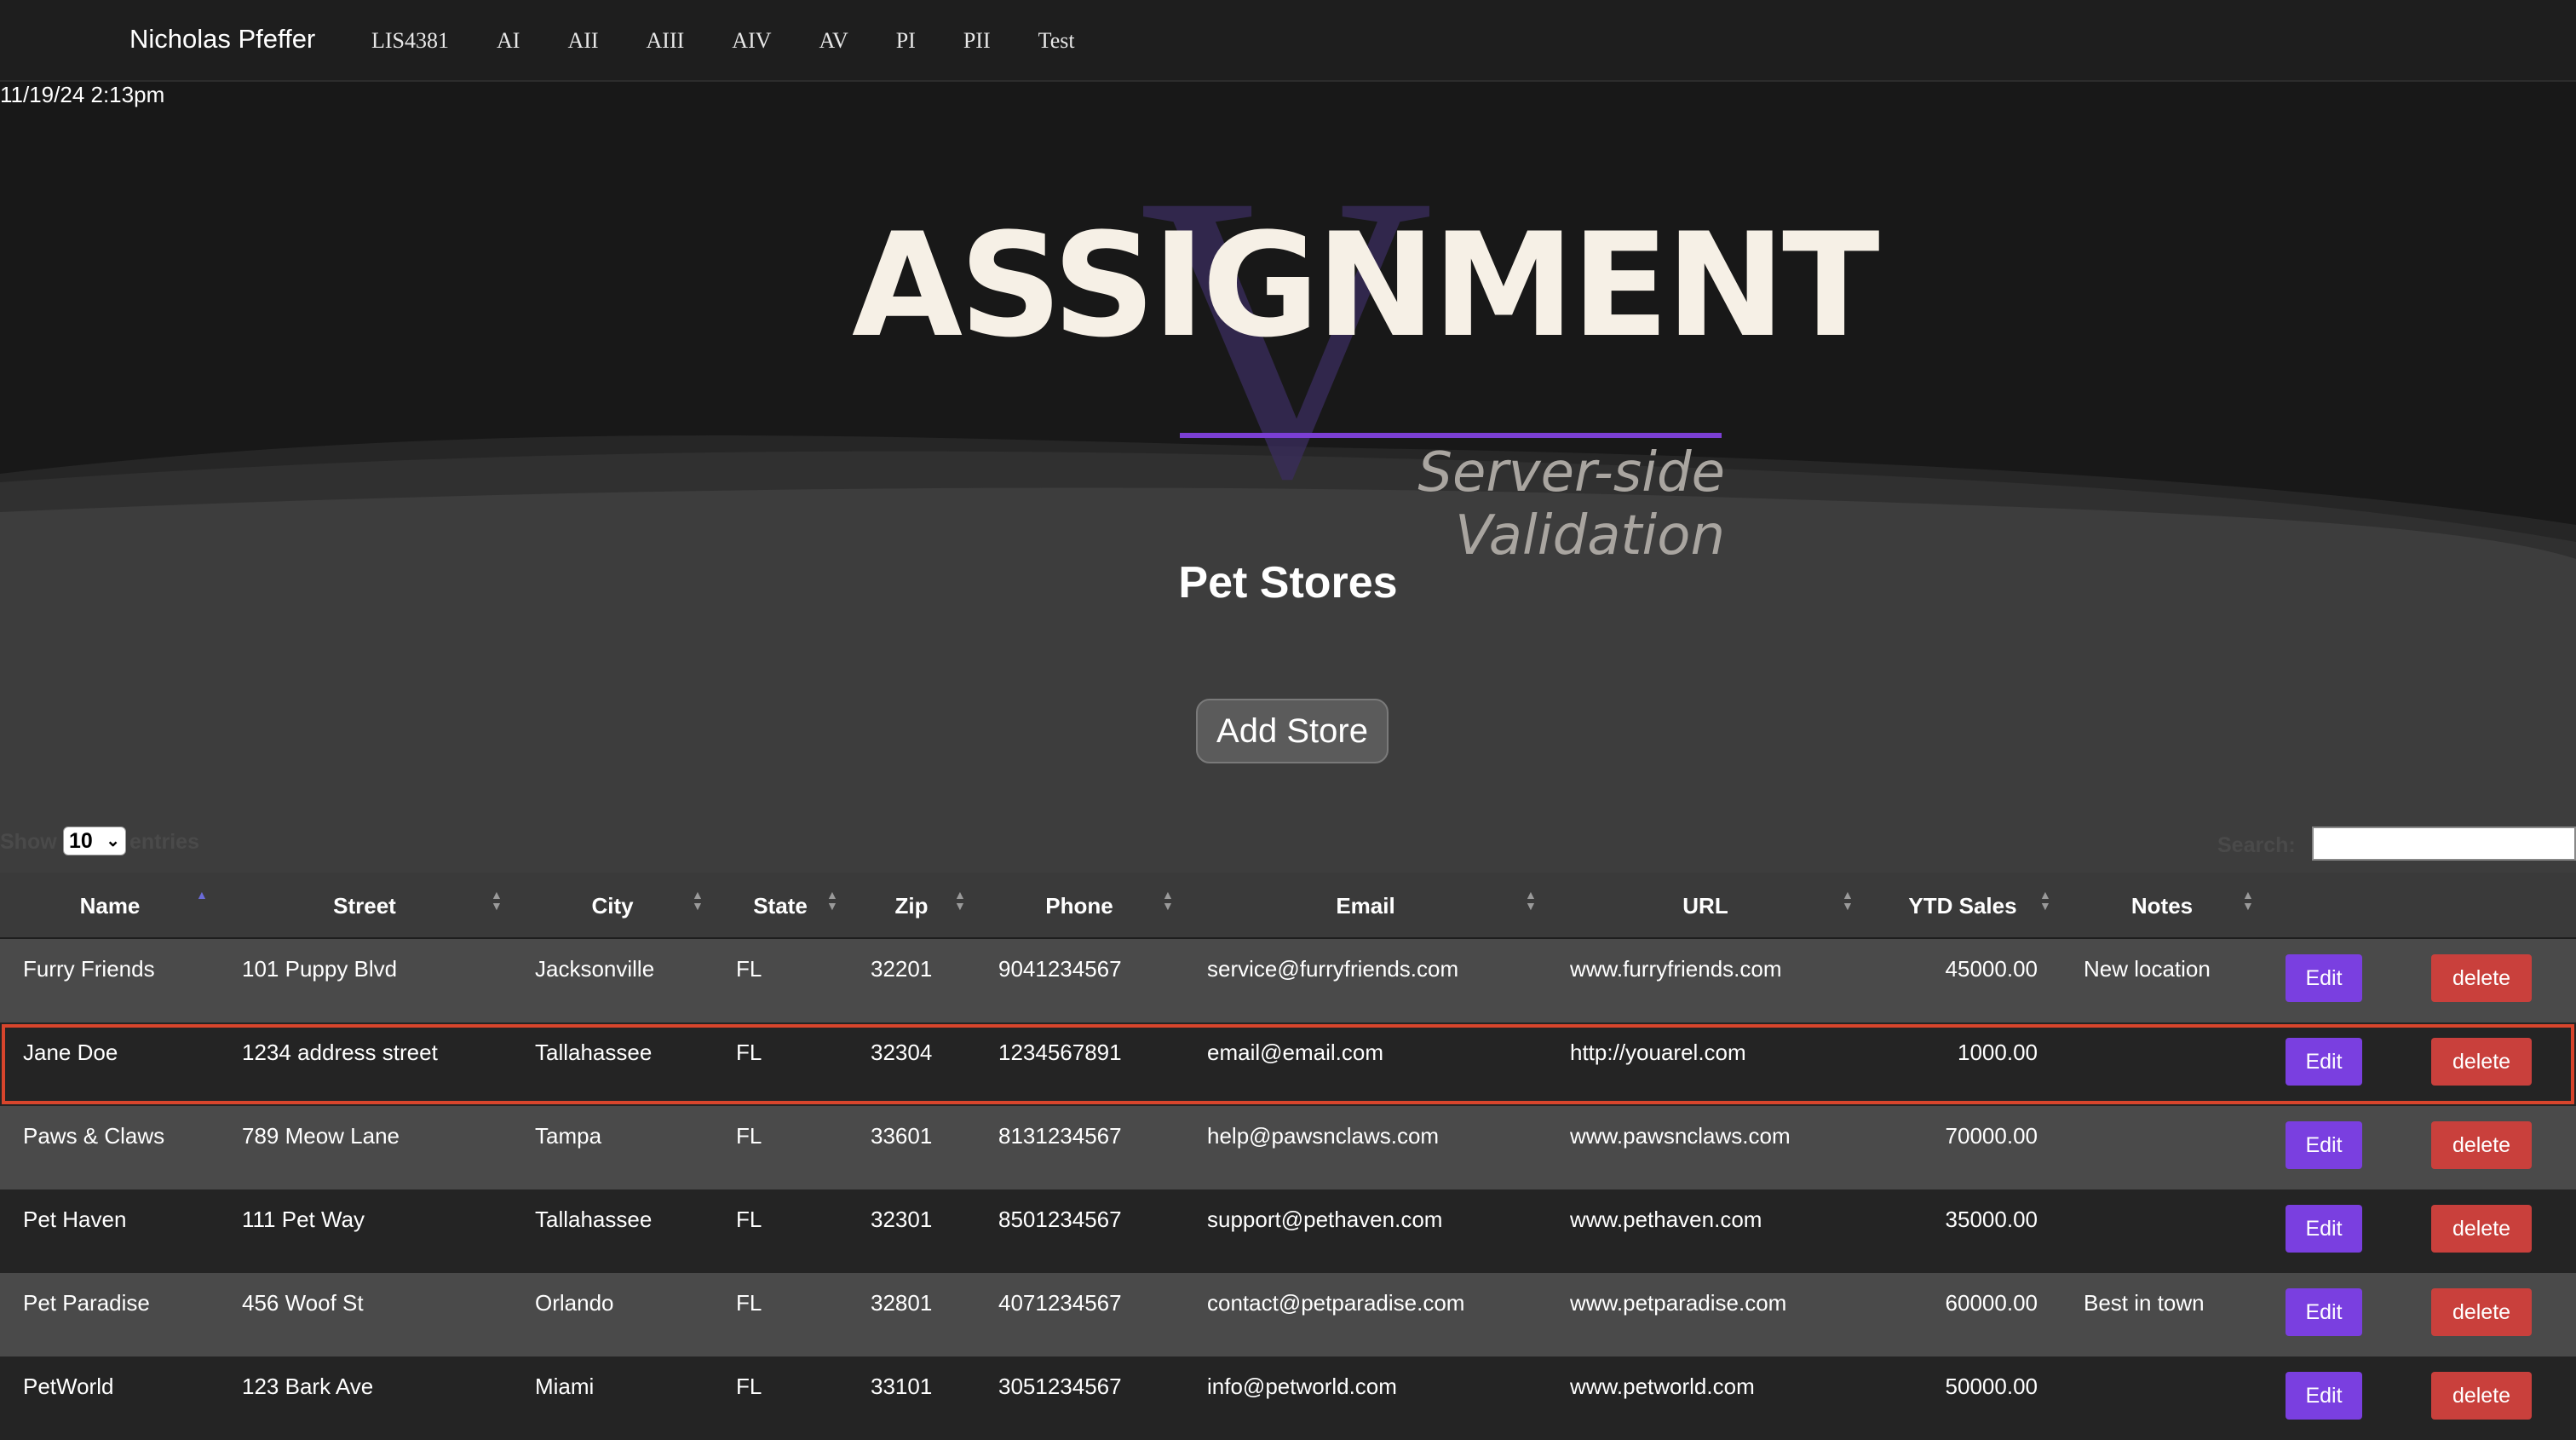  What do you see at coordinates (1666, 1219) in the screenshot?
I see `cell-url: www.pethaven.com` at bounding box center [1666, 1219].